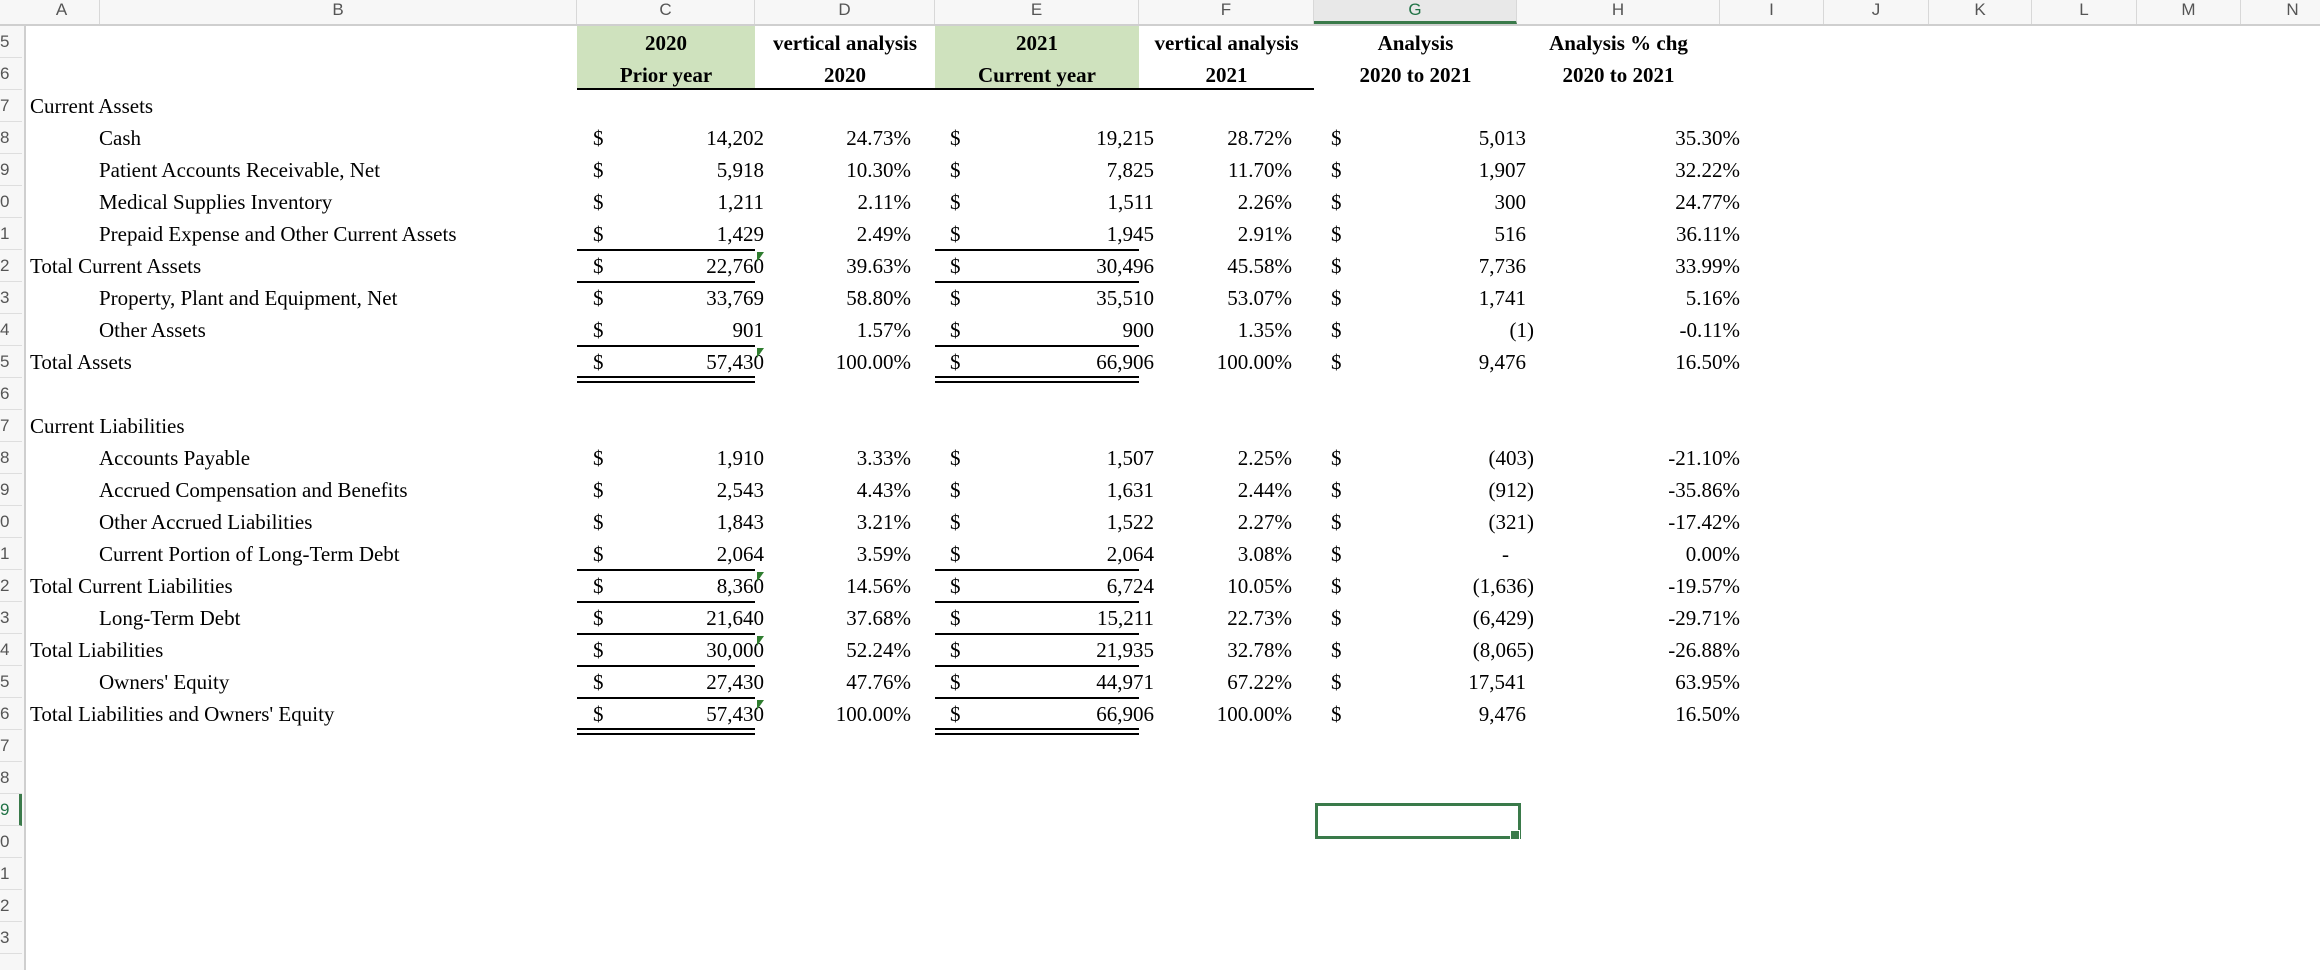  What do you see at coordinates (878, 138) in the screenshot?
I see `vertical-2020: 24.73%` at bounding box center [878, 138].